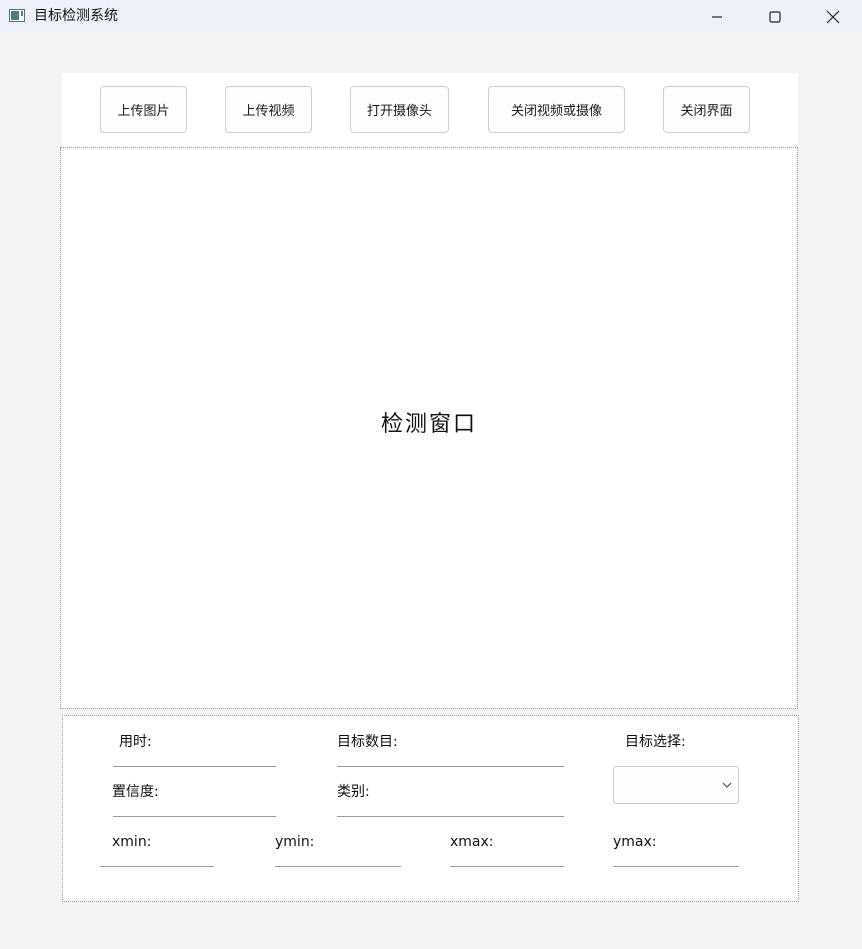 The height and width of the screenshot is (949, 862). Describe the element at coordinates (194, 766) in the screenshot. I see `time-underline` at that location.